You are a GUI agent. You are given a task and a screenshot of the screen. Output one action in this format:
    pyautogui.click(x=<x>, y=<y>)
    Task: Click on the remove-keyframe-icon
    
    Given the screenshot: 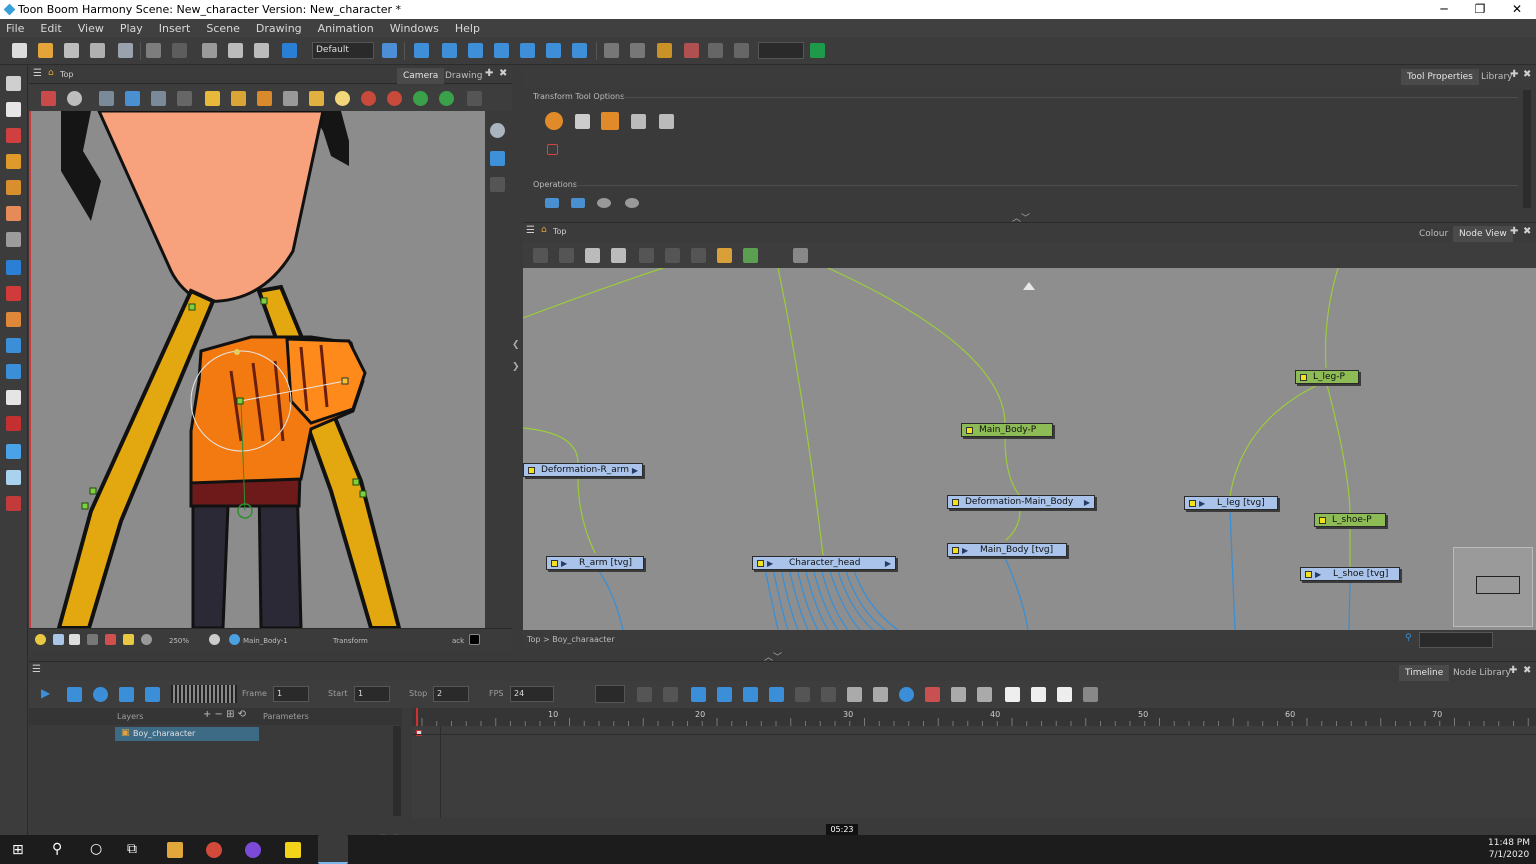 What is the action you would take?
    pyautogui.click(x=724, y=694)
    